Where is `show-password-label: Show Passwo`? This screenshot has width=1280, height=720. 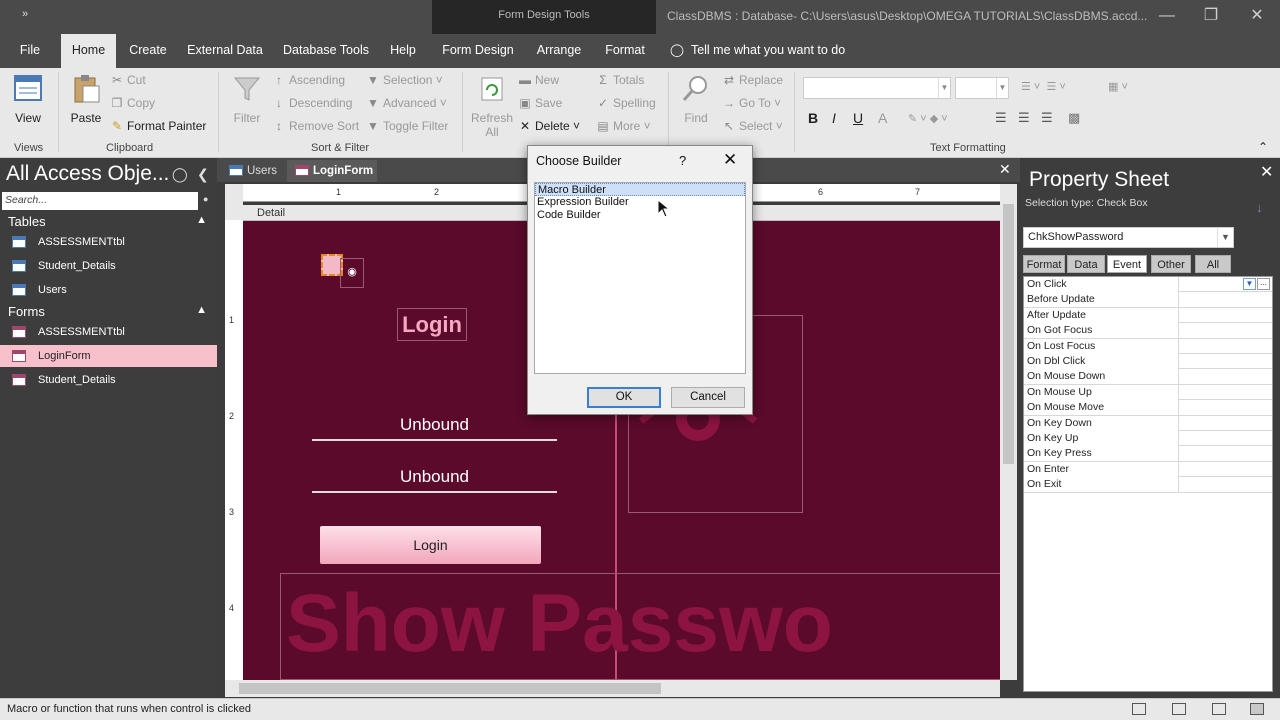 show-password-label: Show Passwo is located at coordinates (640, 626).